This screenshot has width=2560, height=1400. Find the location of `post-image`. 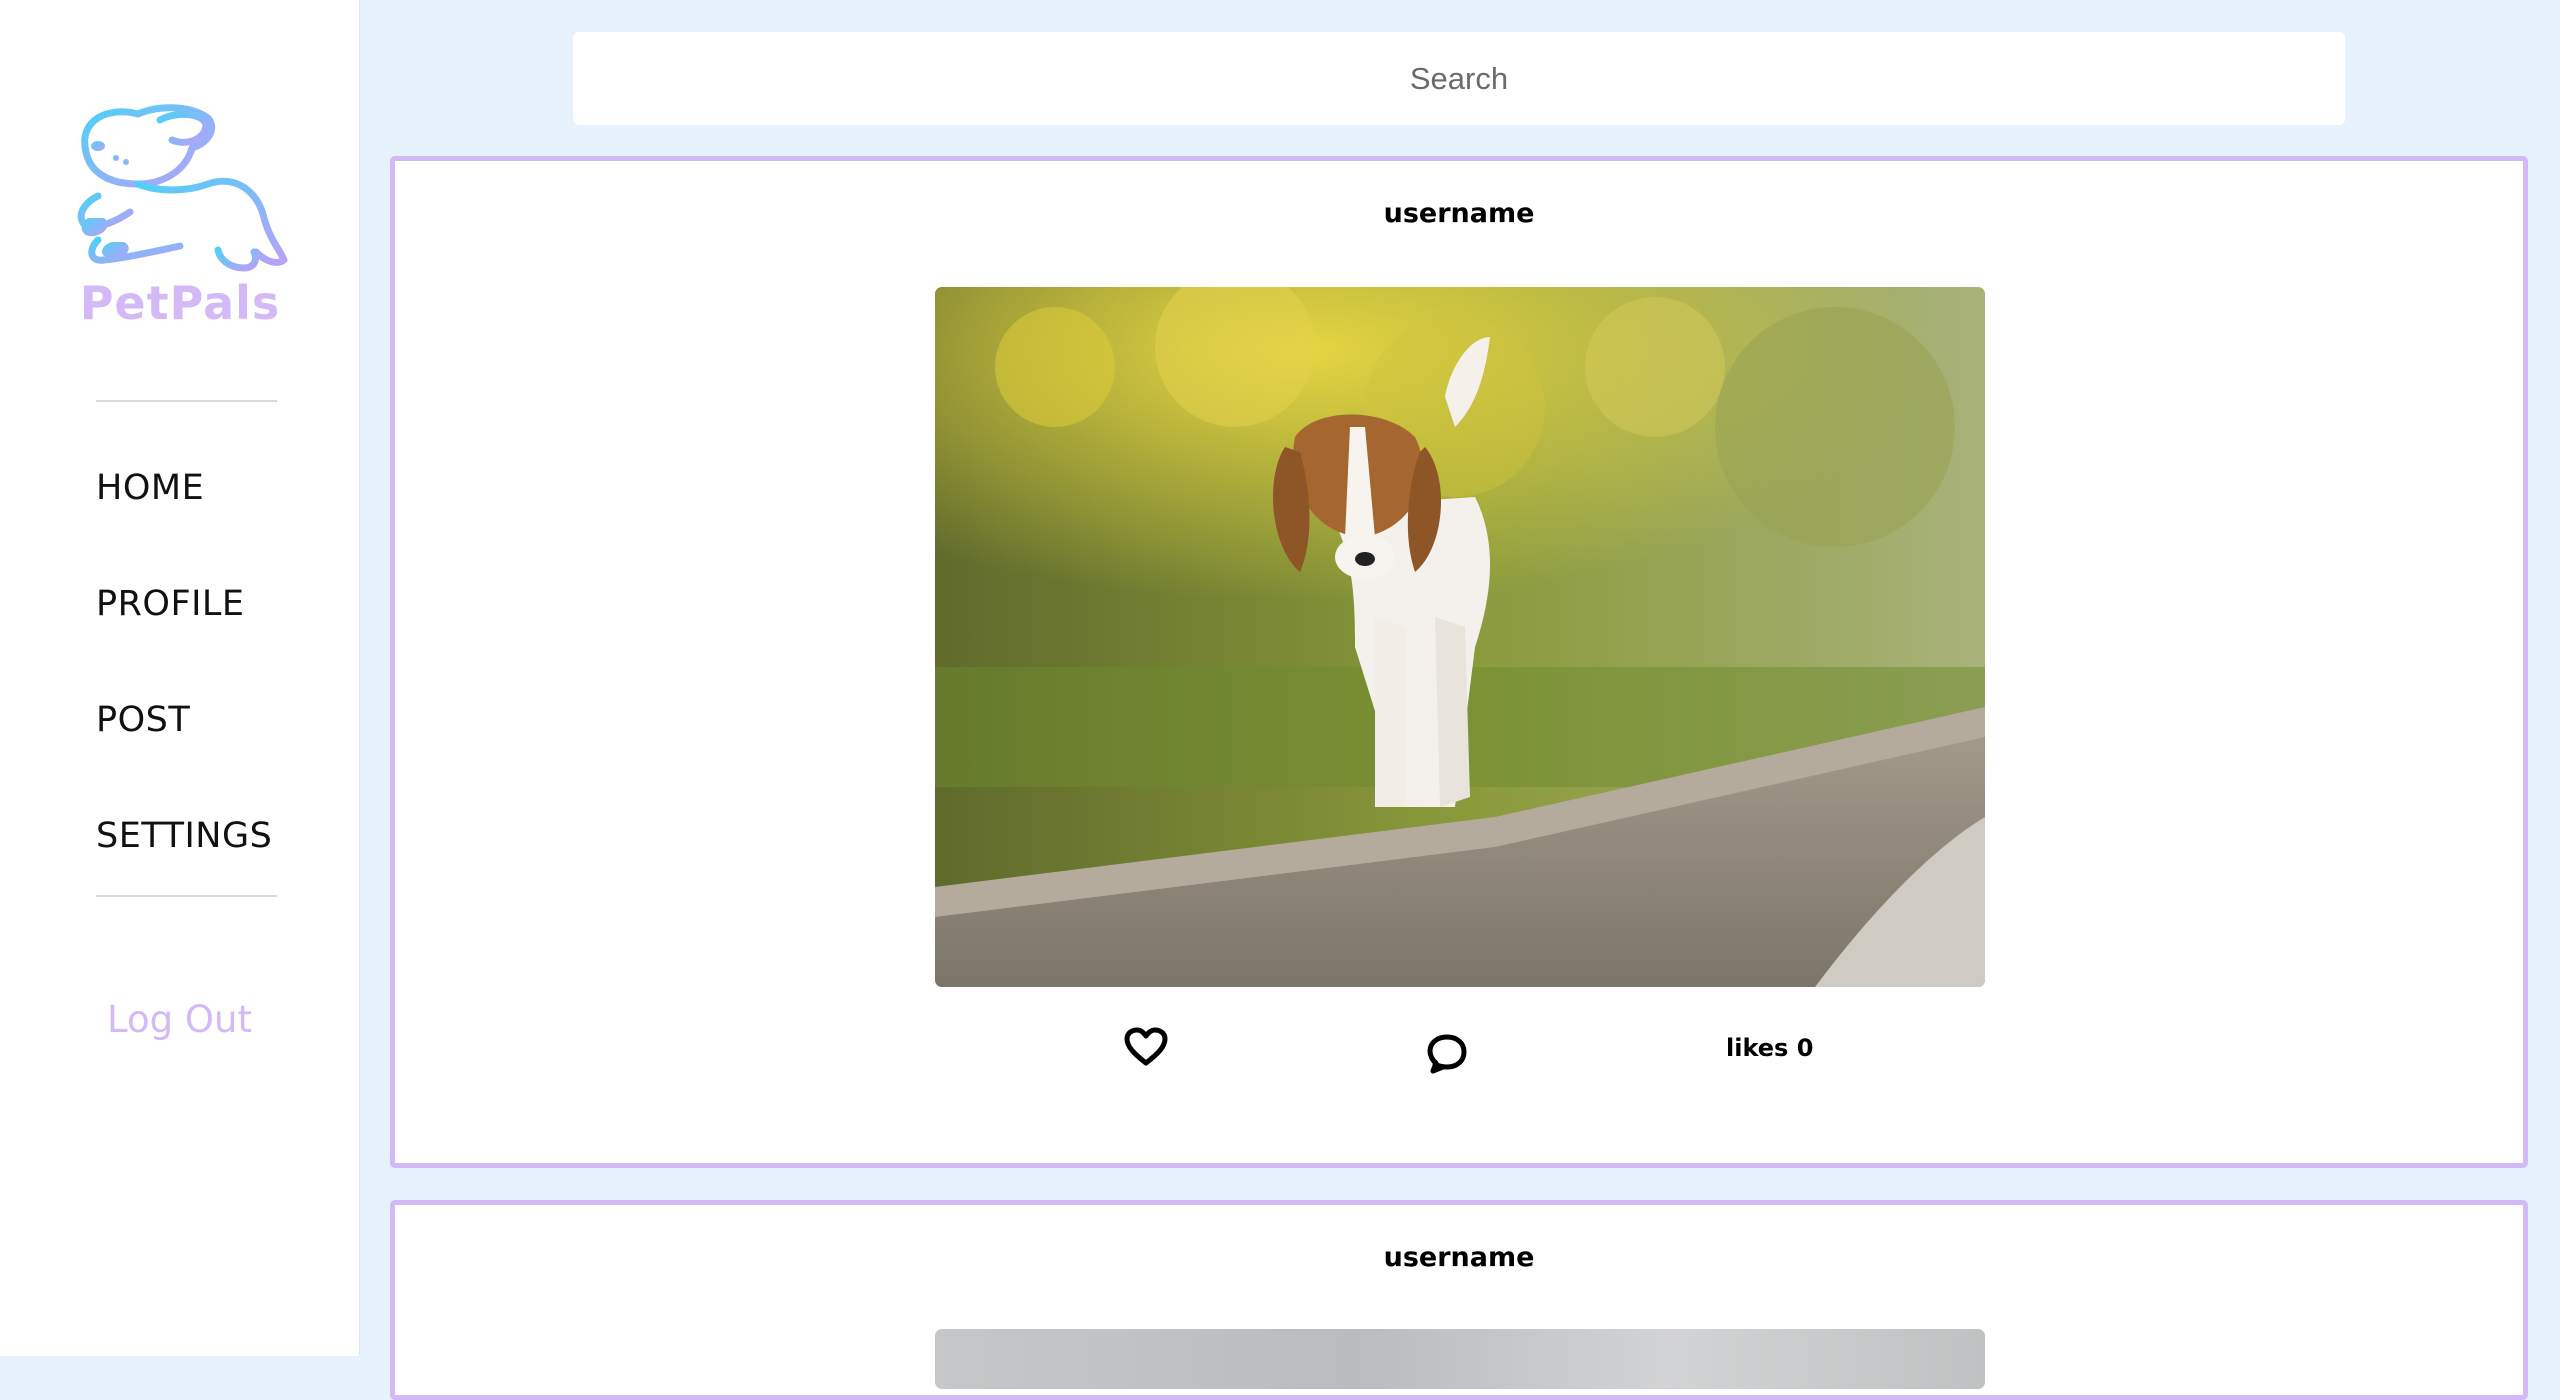

post-image is located at coordinates (1460, 1359).